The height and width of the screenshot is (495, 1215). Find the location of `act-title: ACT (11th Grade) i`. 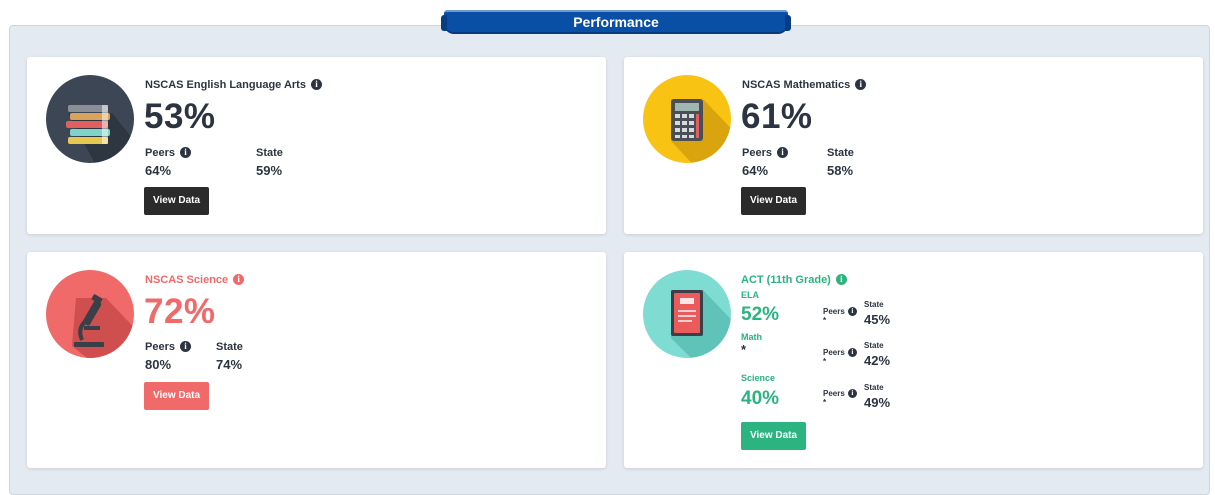

act-title: ACT (11th Grade) i is located at coordinates (794, 280).